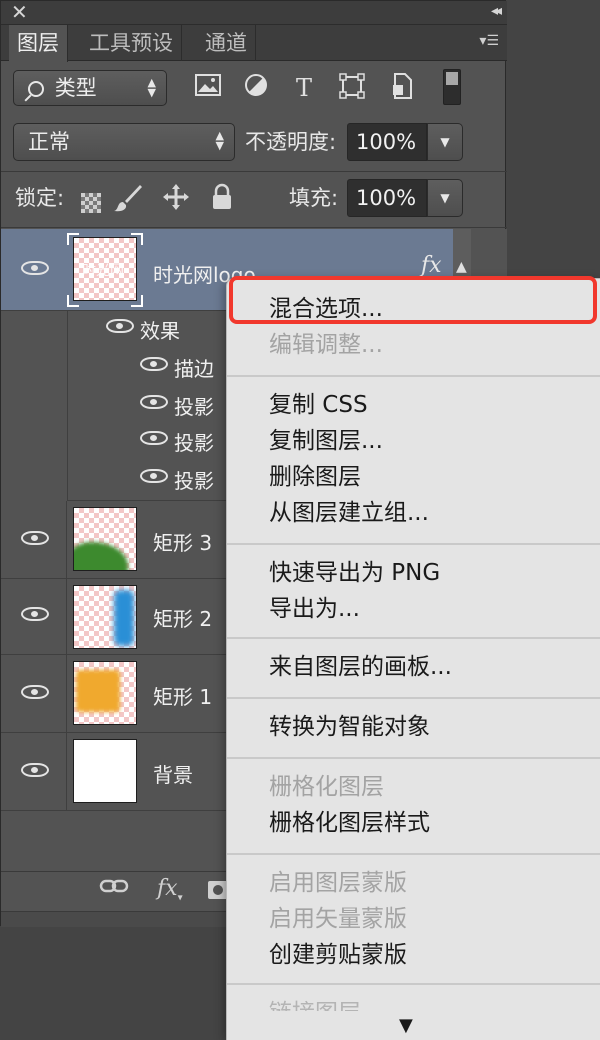 The image size is (600, 1040). What do you see at coordinates (496, 11) in the screenshot?
I see `collapse-panel-icon: ◂◂` at bounding box center [496, 11].